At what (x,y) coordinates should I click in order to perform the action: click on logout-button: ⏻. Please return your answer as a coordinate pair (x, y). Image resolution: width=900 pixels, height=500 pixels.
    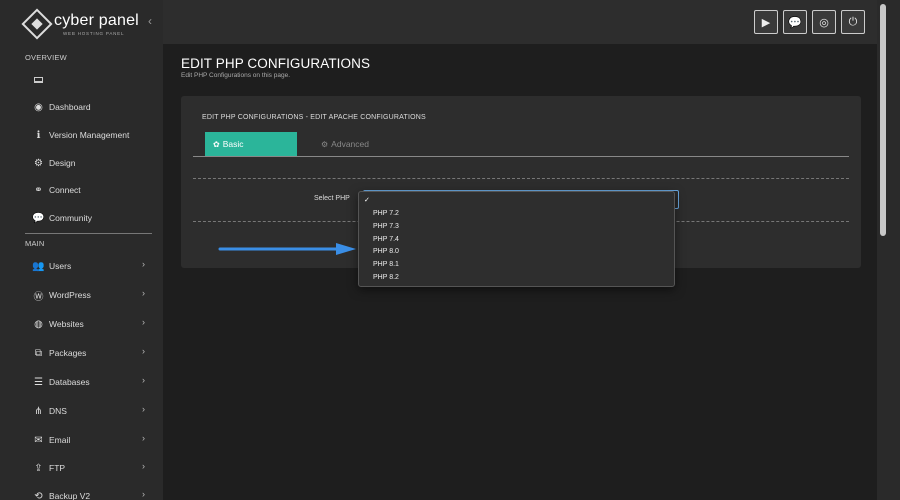
    Looking at the image, I should click on (853, 22).